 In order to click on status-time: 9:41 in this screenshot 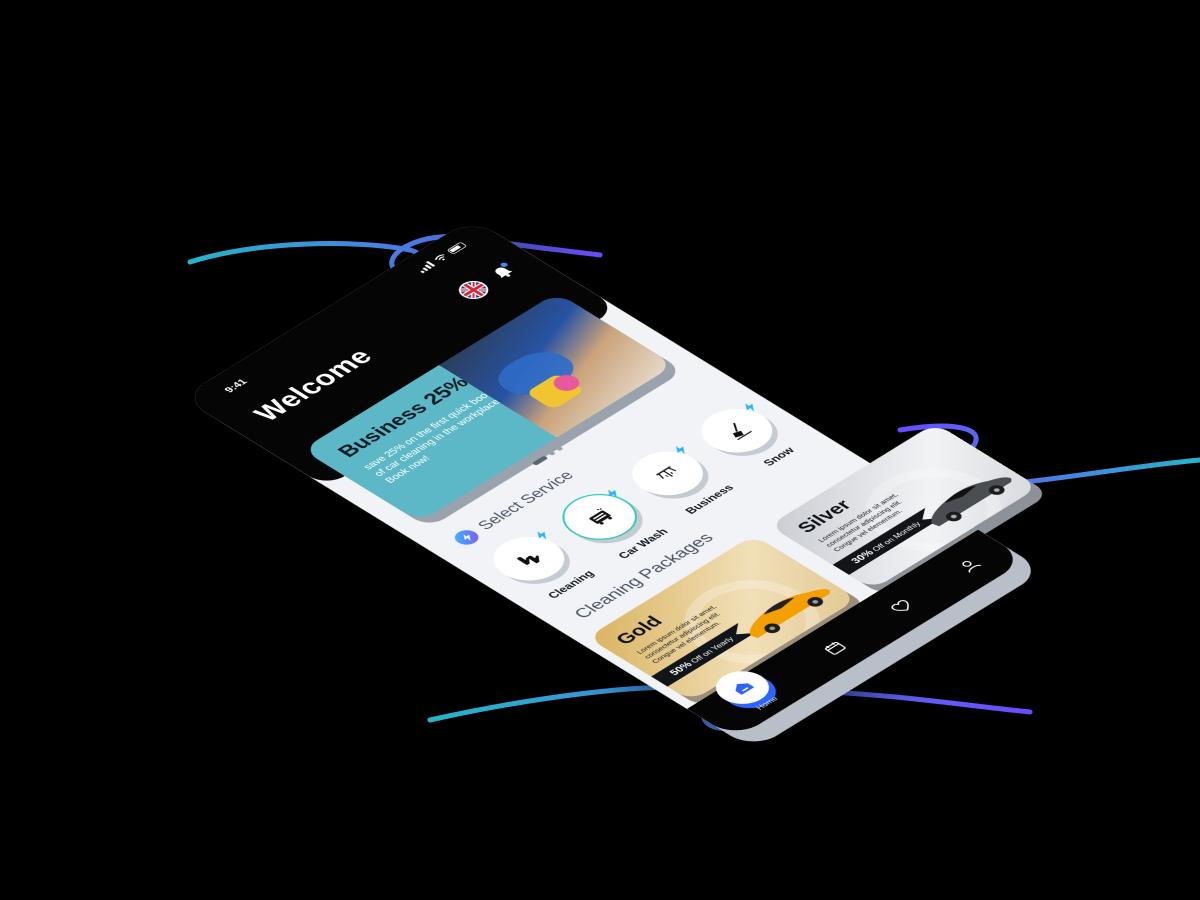, I will do `click(235, 385)`.